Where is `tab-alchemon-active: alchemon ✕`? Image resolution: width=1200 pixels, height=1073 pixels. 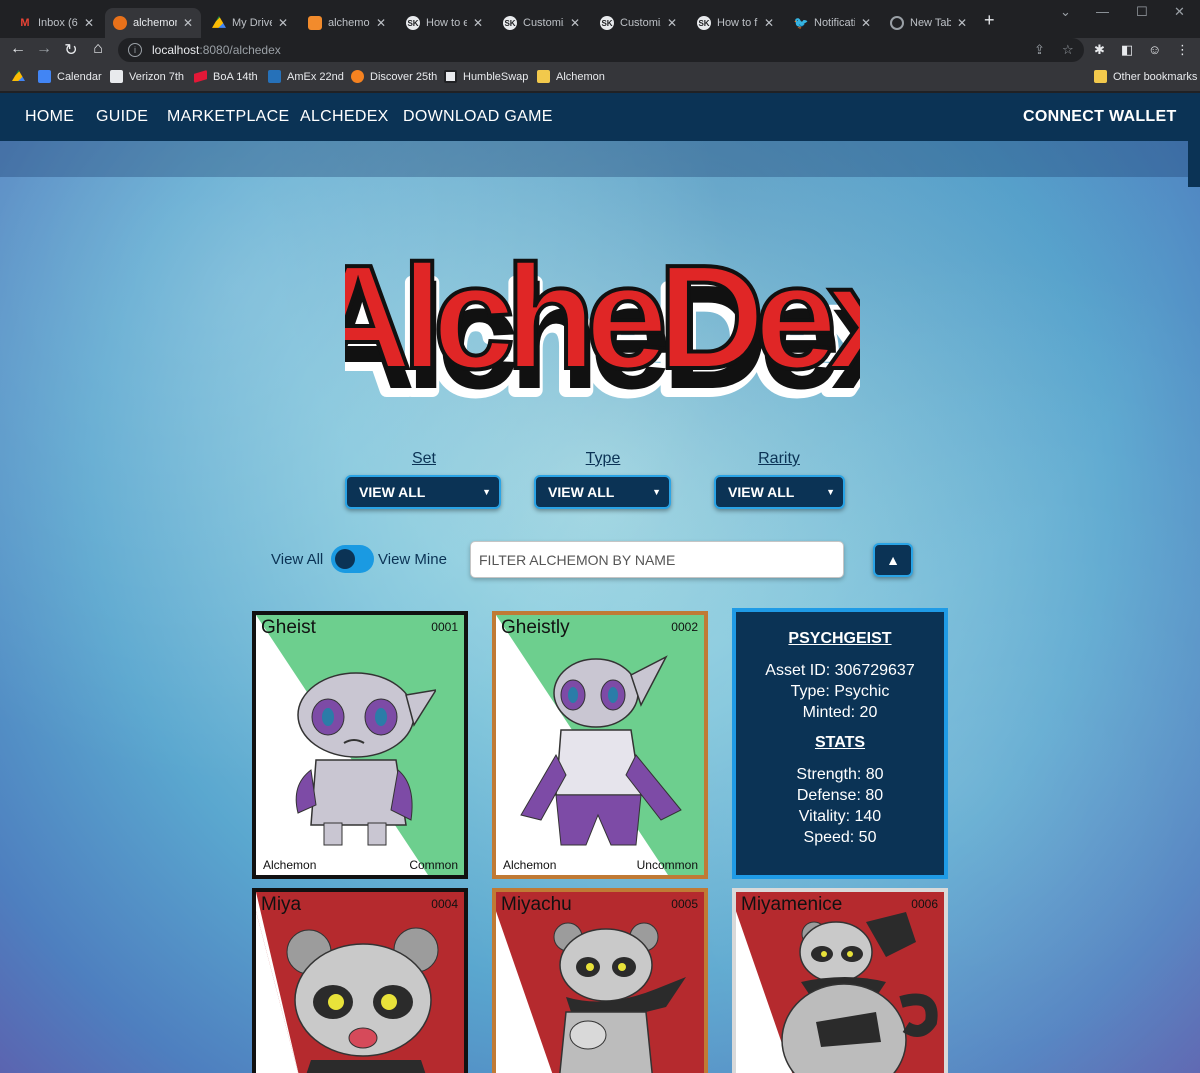 tab-alchemon-active: alchemon ✕ is located at coordinates (153, 23).